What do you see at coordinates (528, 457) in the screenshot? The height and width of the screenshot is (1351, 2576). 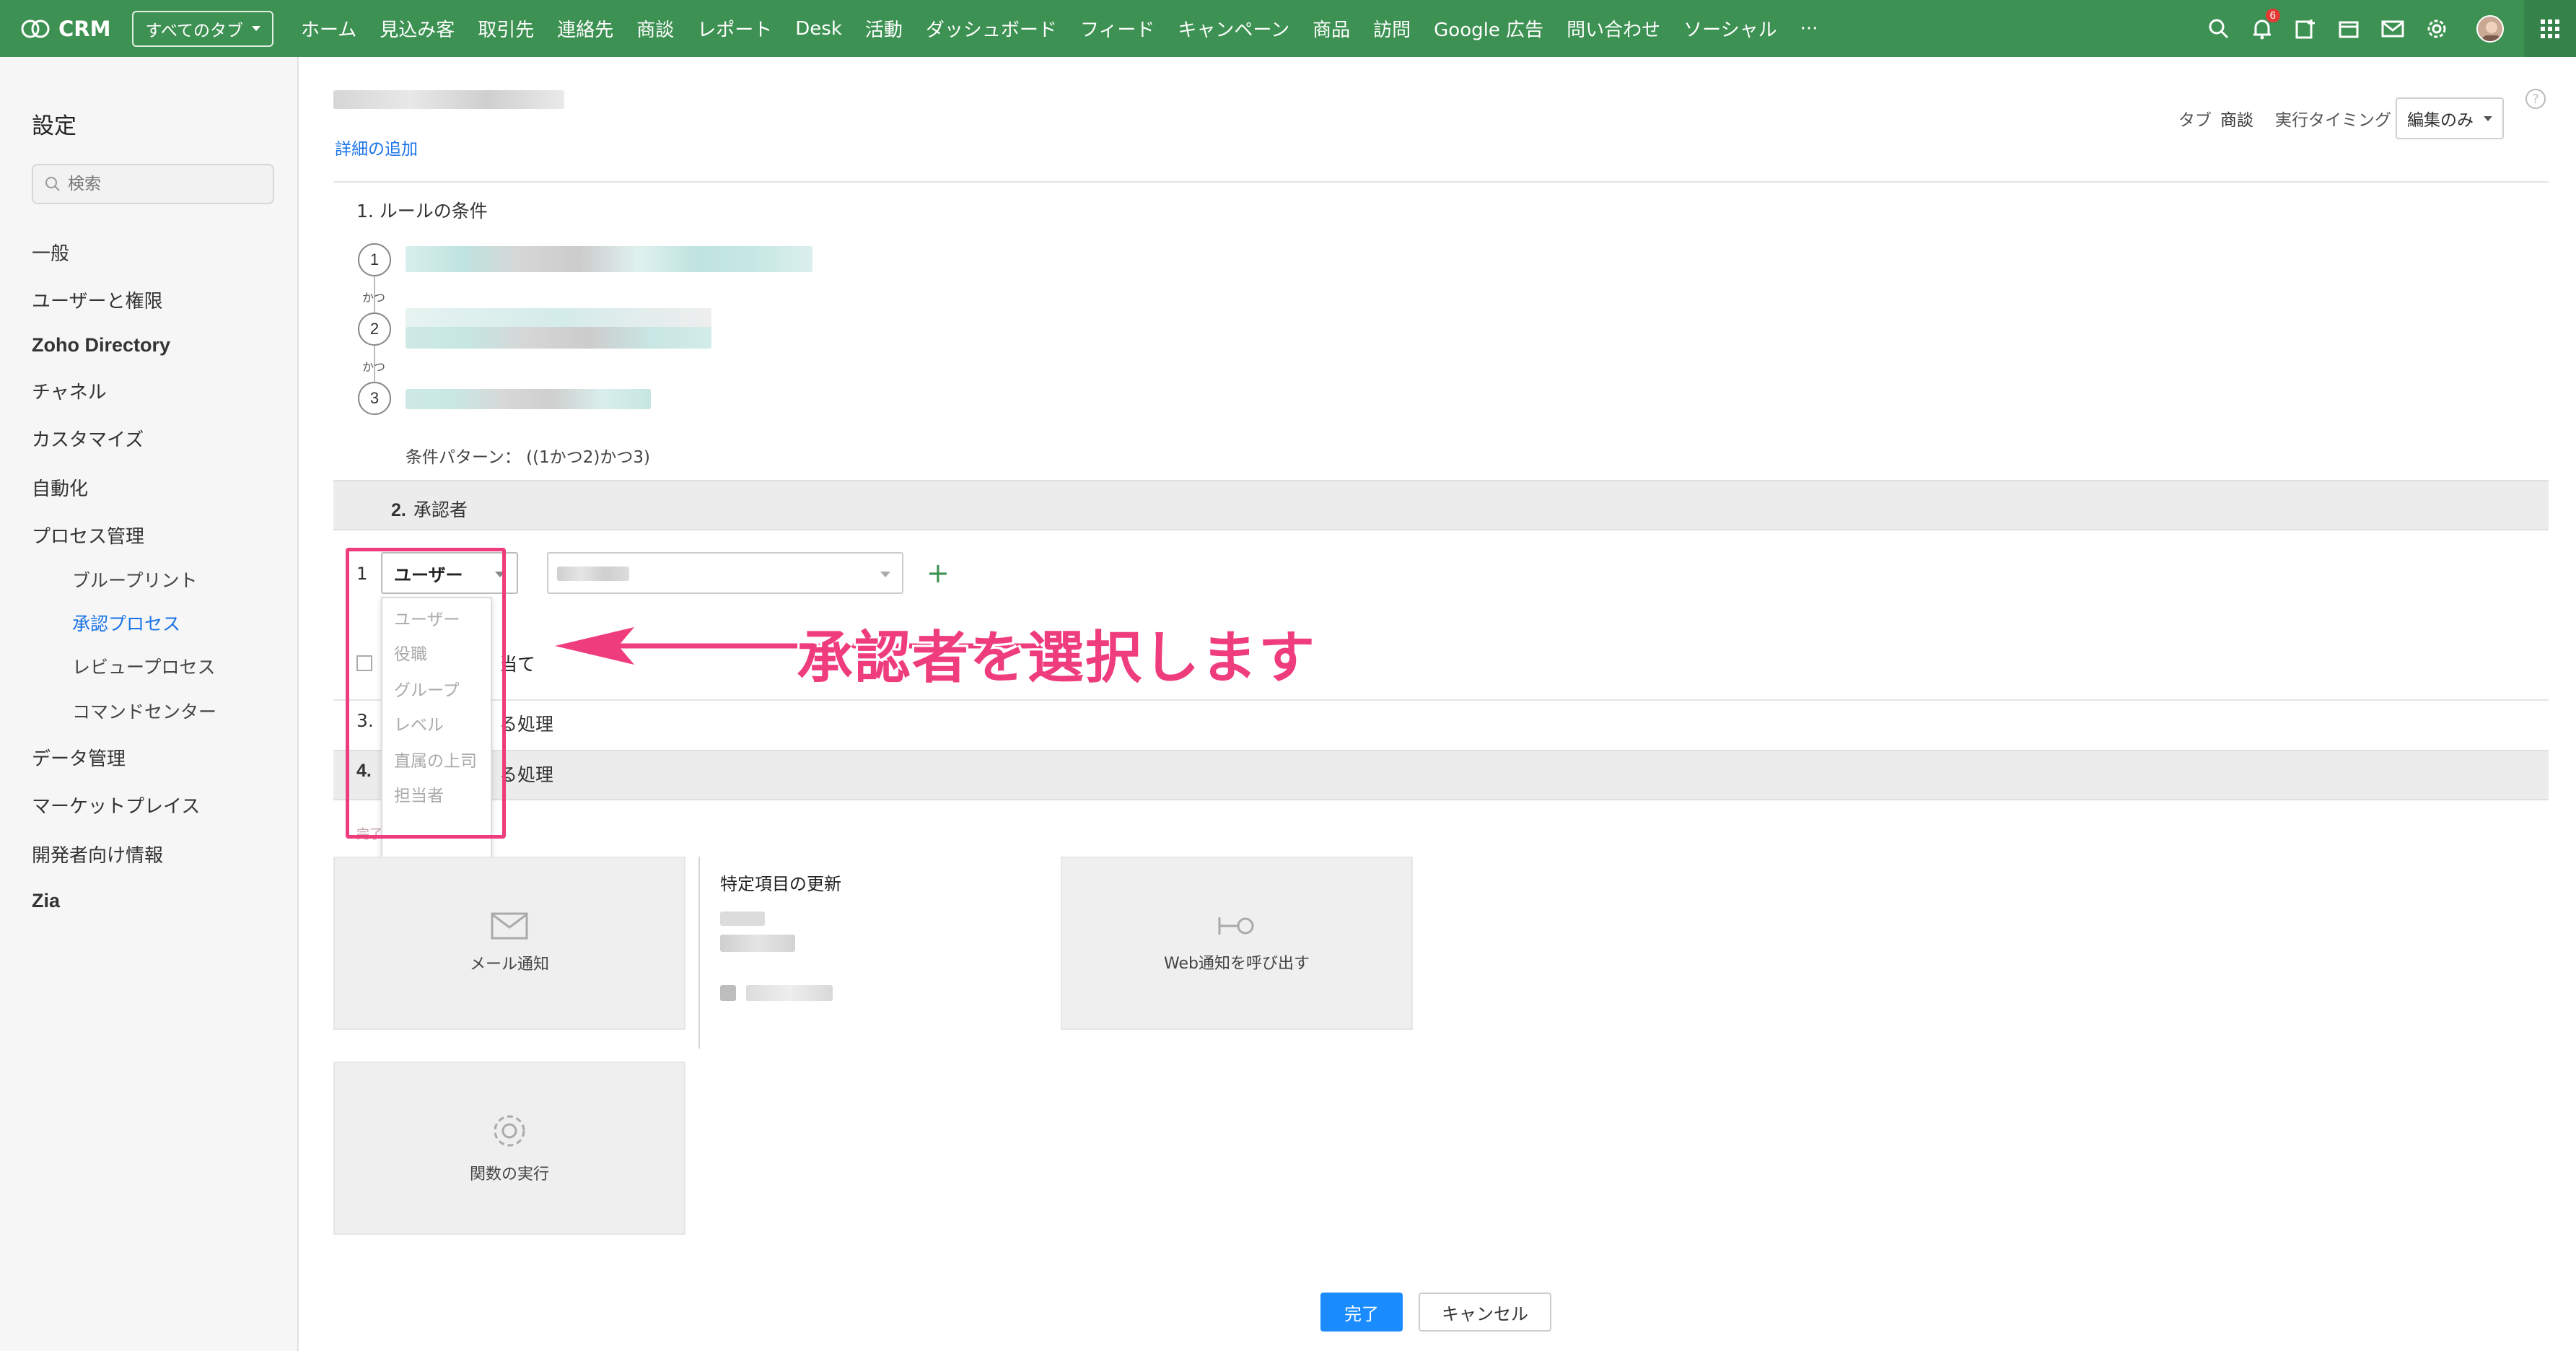 I see `condition-pattern: 条件パターン： ((1かつ2)かつ3)` at bounding box center [528, 457].